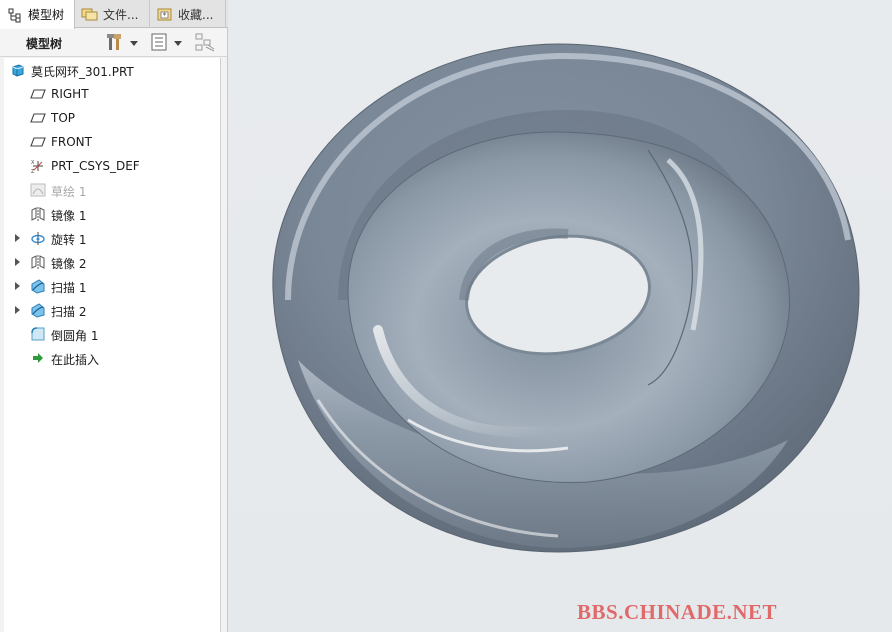 Image resolution: width=892 pixels, height=632 pixels. Describe the element at coordinates (46, 15) in the screenshot. I see `tab-model-tree-label: 模型树` at that location.